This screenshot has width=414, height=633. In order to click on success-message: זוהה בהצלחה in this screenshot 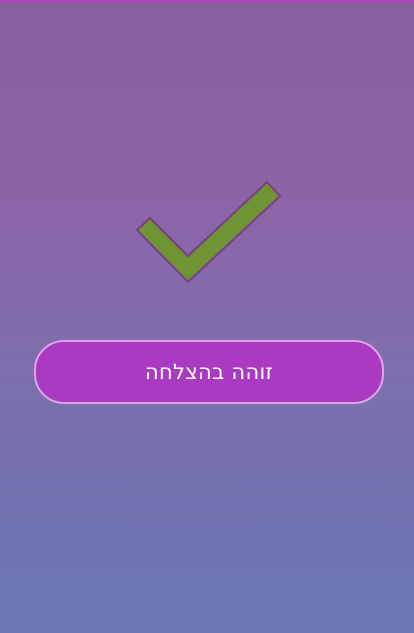, I will do `click(209, 372)`.